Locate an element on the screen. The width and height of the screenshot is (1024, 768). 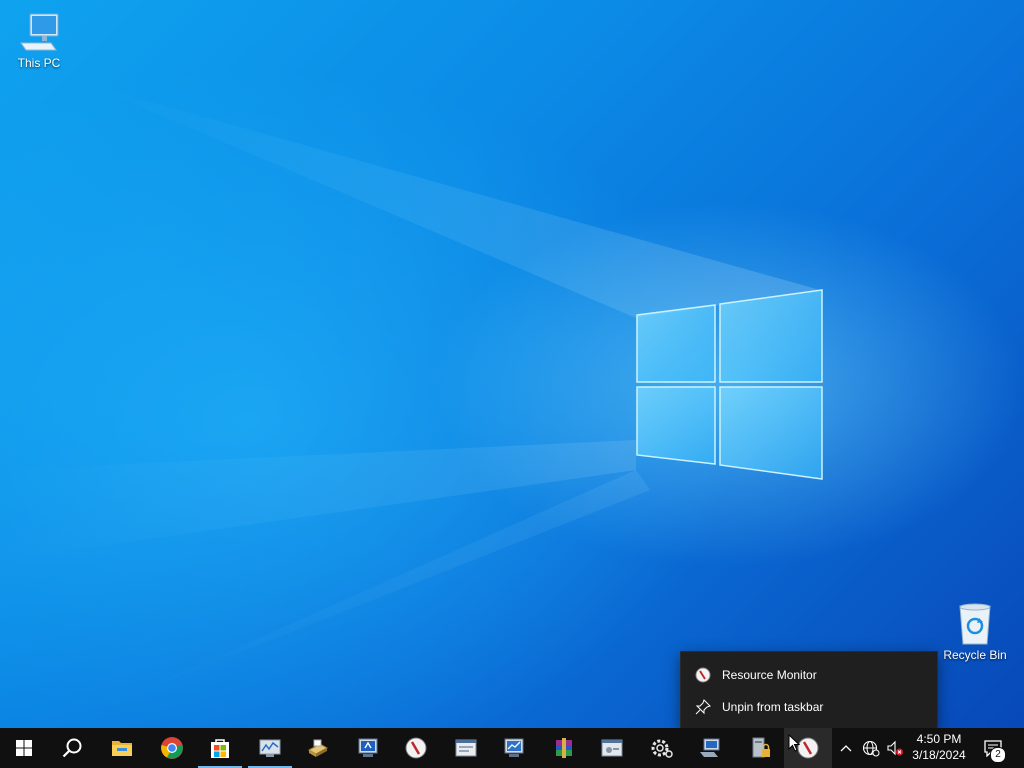
desktop-icon-recycle-bin: Recycle Bin is located at coordinates (975, 632).